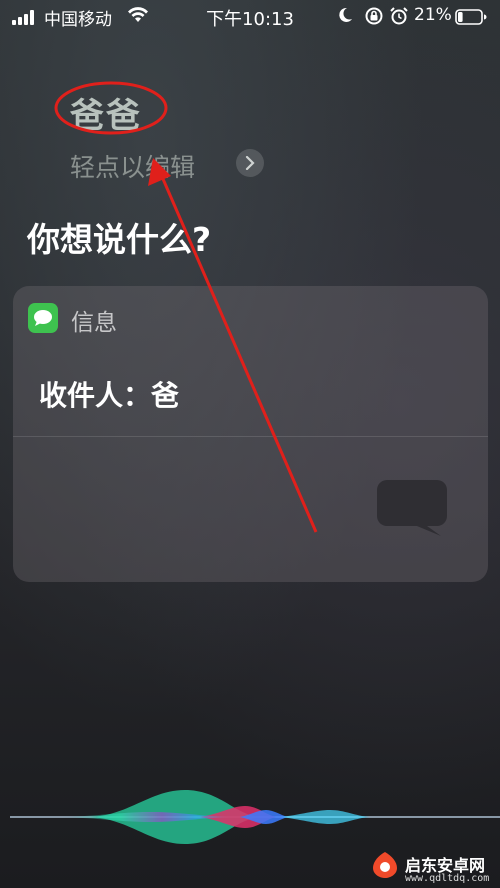 The image size is (500, 888). Describe the element at coordinates (412, 508) in the screenshot. I see `message-bubble-icon` at that location.